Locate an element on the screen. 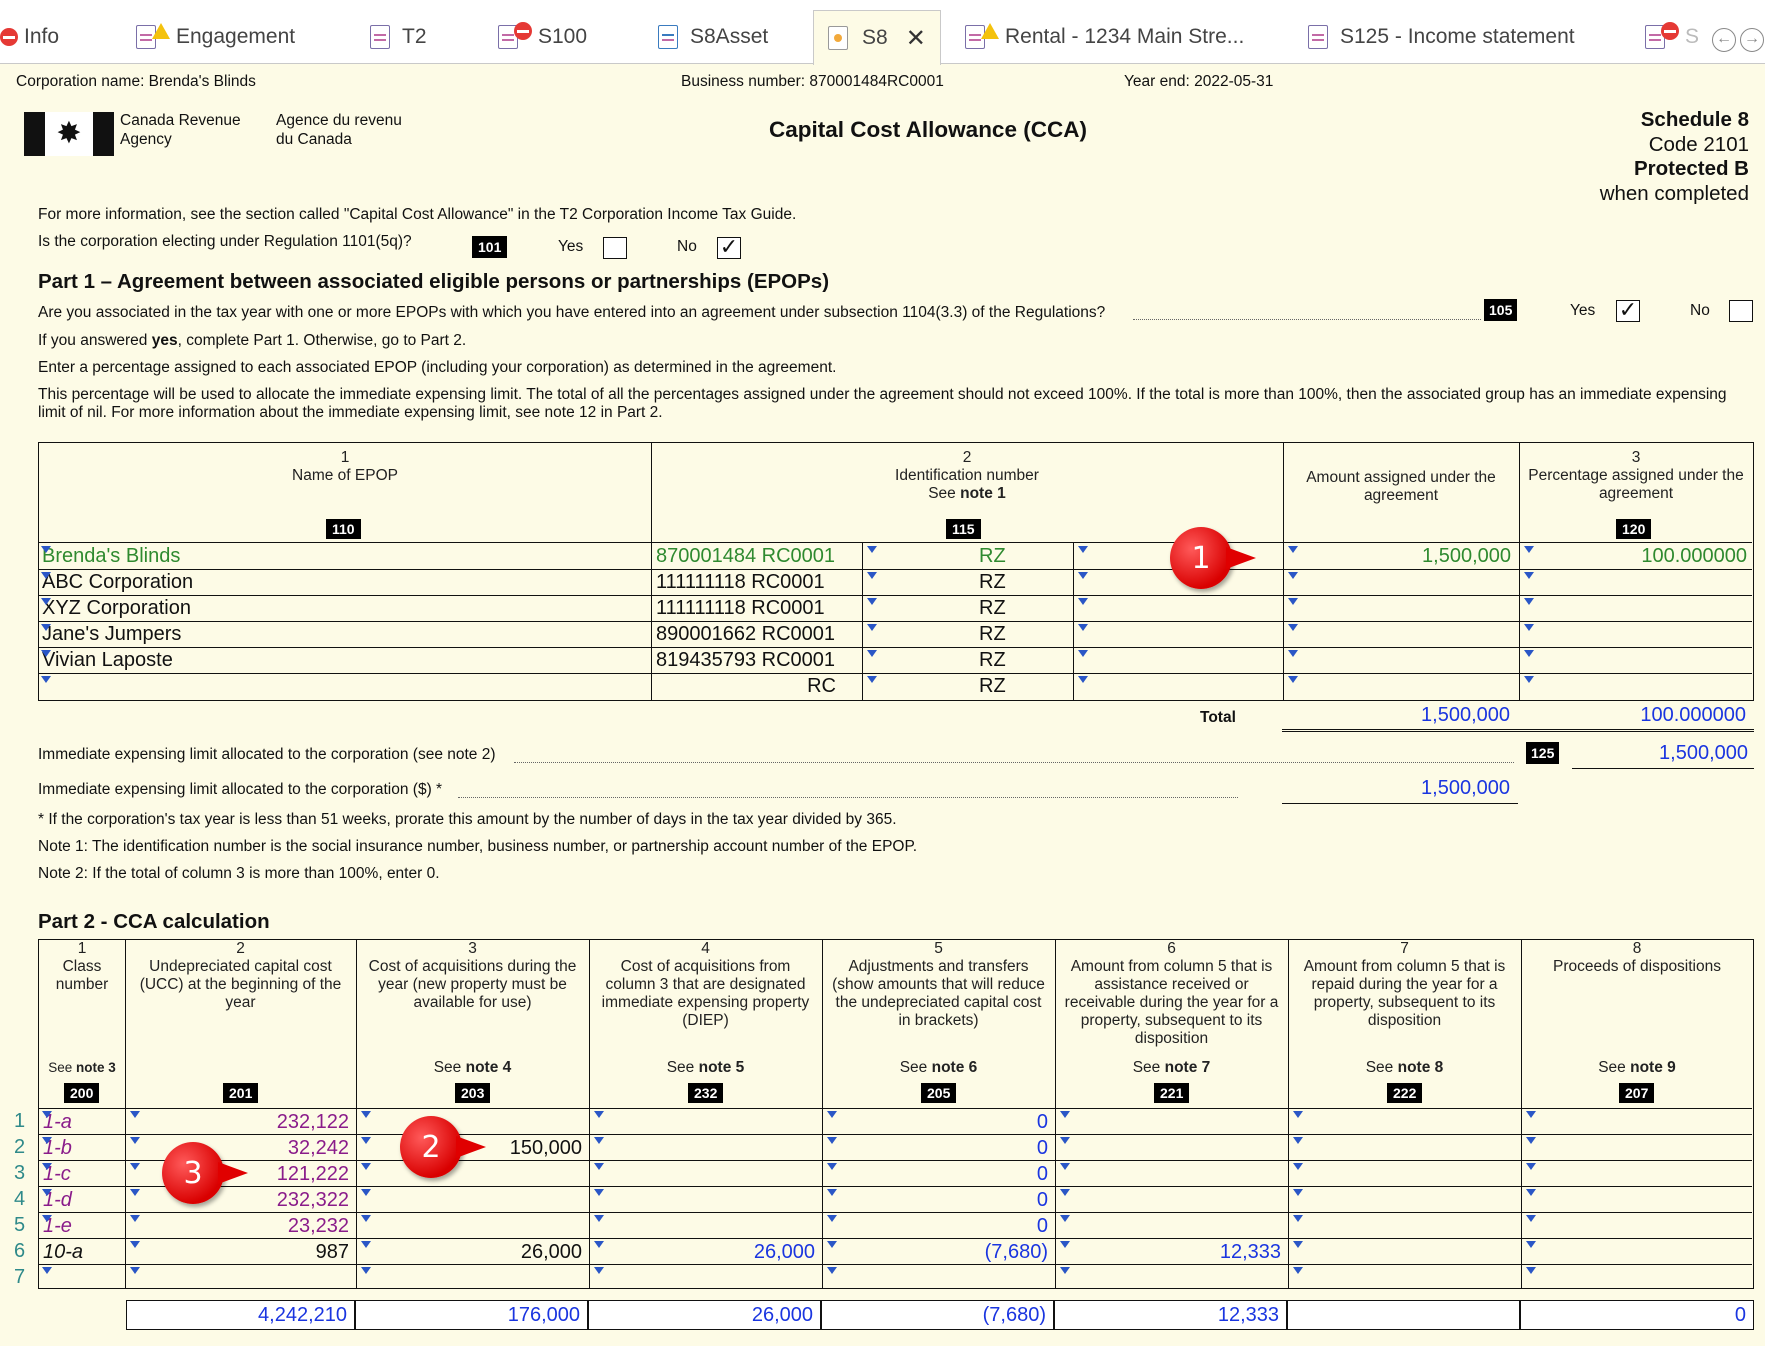  epop-amount-field: 1,500,000 is located at coordinates (1400, 556).